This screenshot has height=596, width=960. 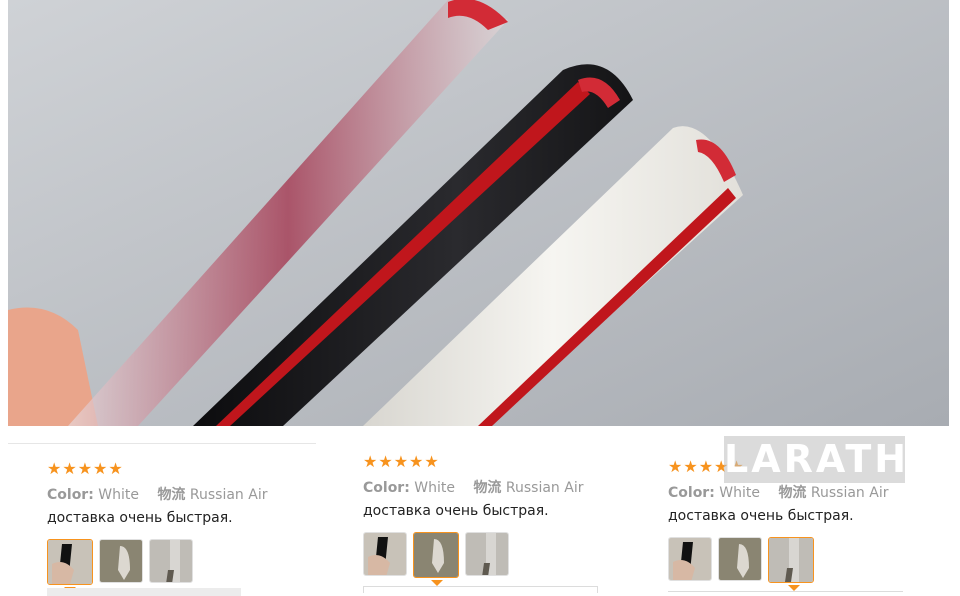 What do you see at coordinates (480, 589) in the screenshot?
I see `enlarged-preview-frame` at bounding box center [480, 589].